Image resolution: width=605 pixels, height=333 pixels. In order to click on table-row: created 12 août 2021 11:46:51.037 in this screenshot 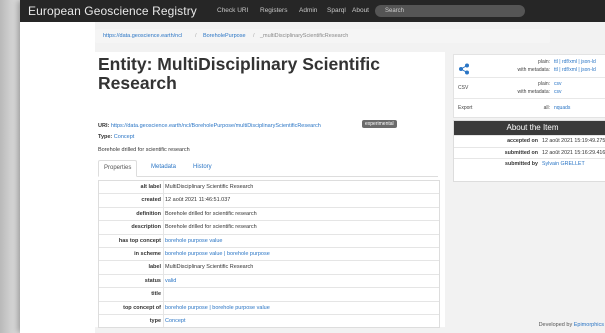, I will do `click(269, 200)`.